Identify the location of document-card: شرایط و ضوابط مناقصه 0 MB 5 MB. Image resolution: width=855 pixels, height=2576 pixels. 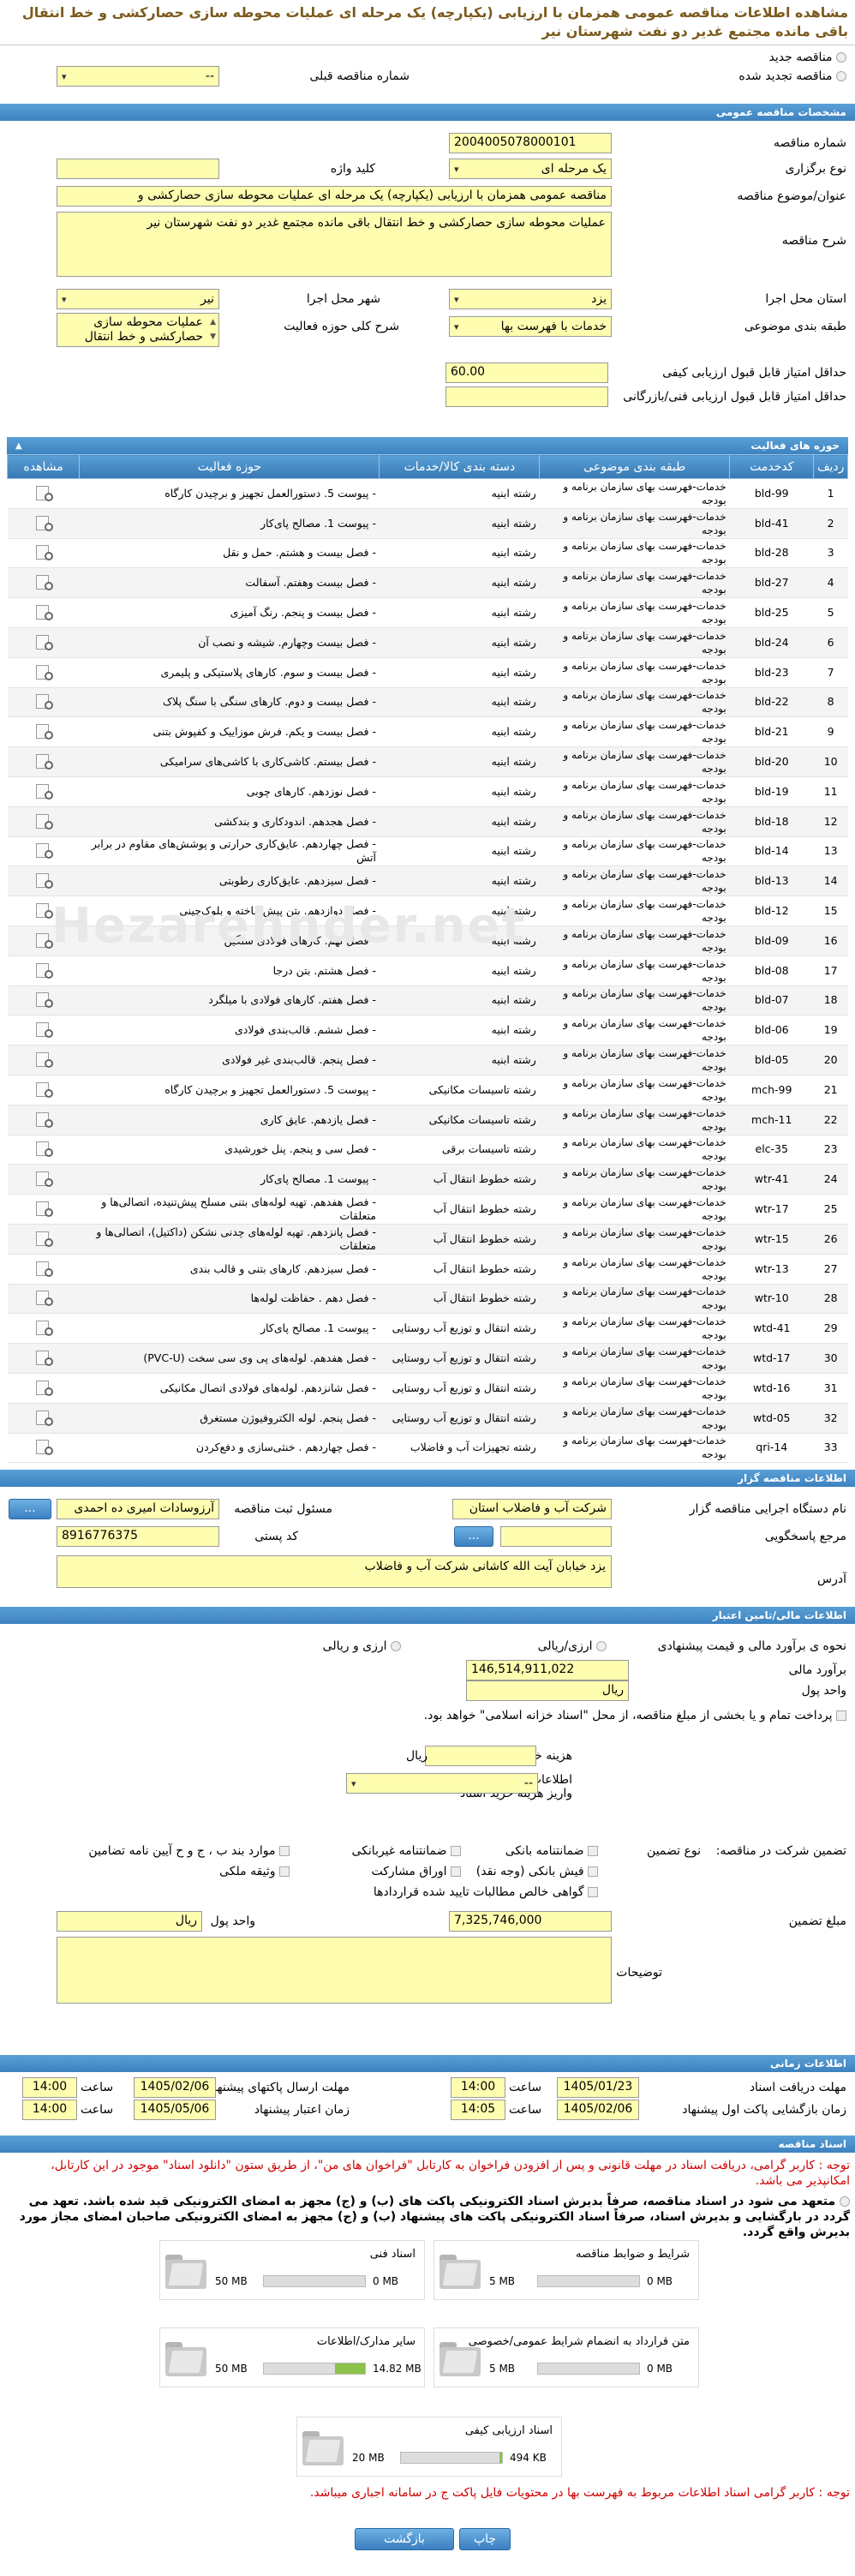
(566, 2270).